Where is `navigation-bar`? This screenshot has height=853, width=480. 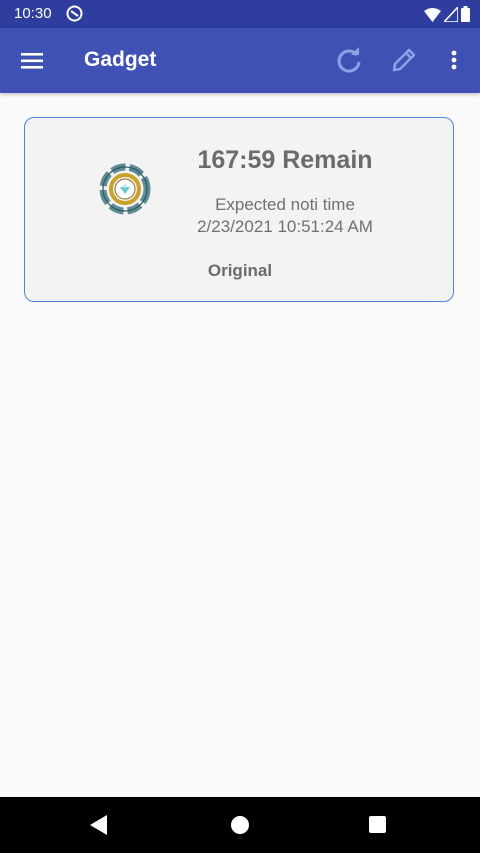 navigation-bar is located at coordinates (240, 825).